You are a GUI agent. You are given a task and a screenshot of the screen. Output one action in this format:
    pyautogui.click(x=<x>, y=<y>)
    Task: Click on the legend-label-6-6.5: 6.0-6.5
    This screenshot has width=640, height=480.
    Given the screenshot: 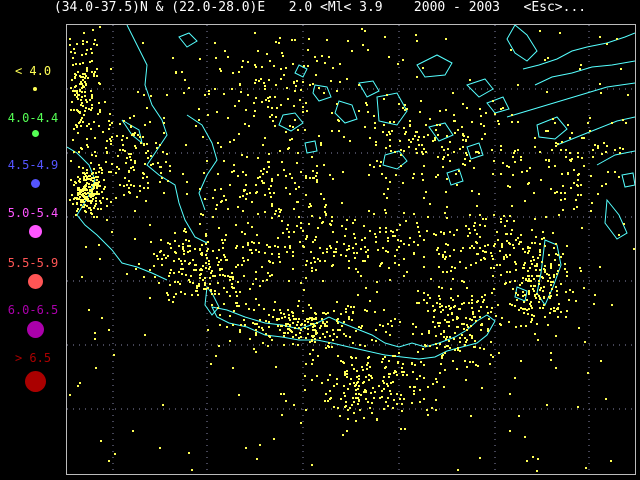 What is the action you would take?
    pyautogui.click(x=33, y=310)
    